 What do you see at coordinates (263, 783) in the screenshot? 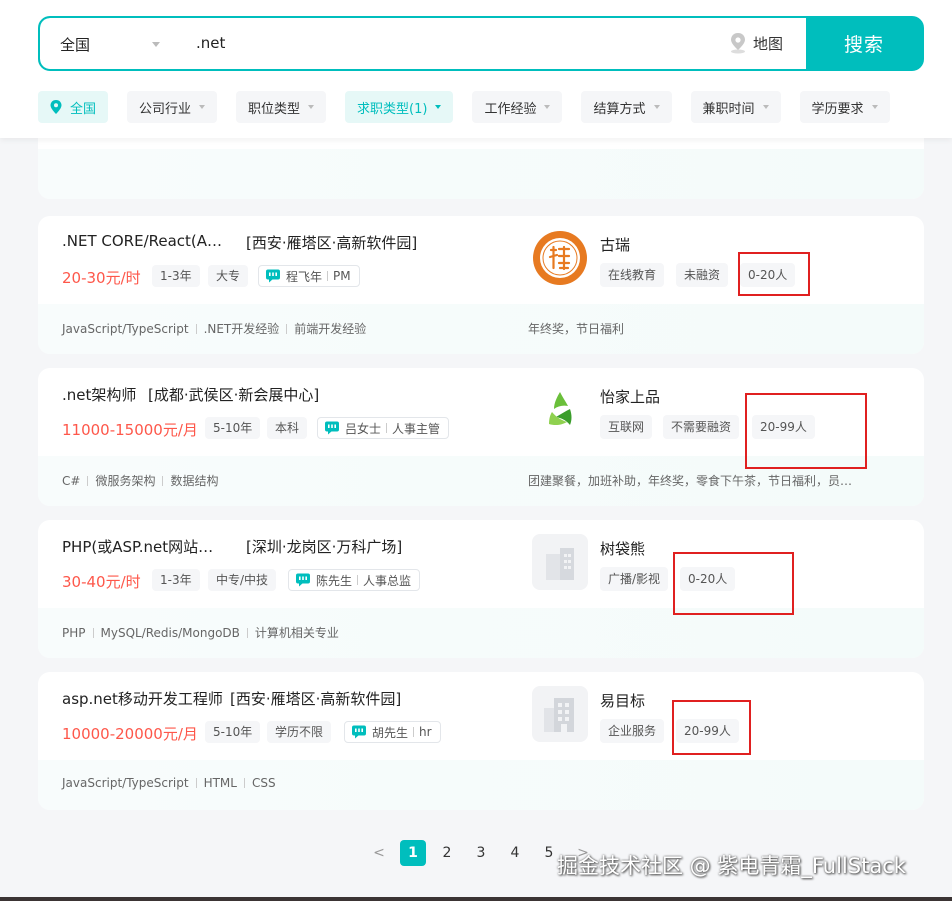
I see `skill-tag: CSS` at bounding box center [263, 783].